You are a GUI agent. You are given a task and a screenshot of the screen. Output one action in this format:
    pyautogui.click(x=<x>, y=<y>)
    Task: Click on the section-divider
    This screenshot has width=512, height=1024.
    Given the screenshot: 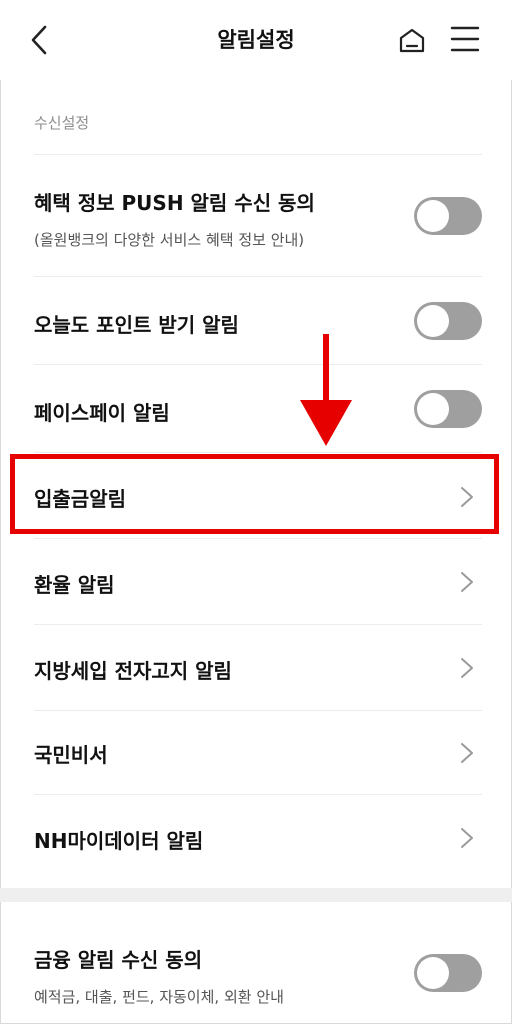 What is the action you would take?
    pyautogui.click(x=256, y=895)
    